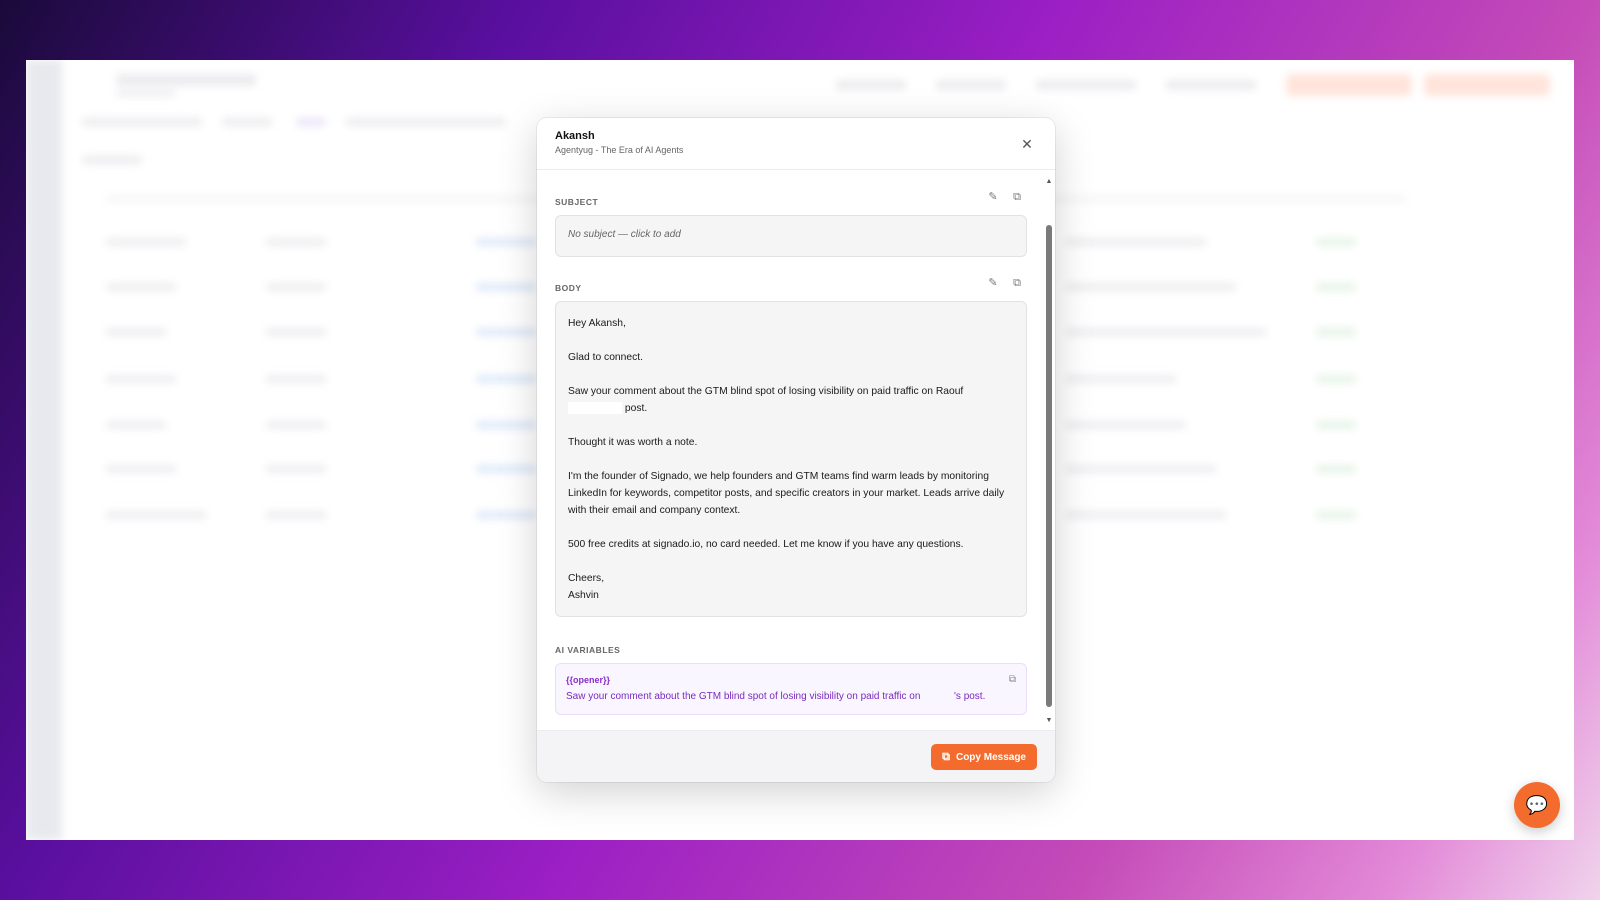 This screenshot has width=1600, height=900. I want to click on ai-variable-text: 's post., so click(970, 696).